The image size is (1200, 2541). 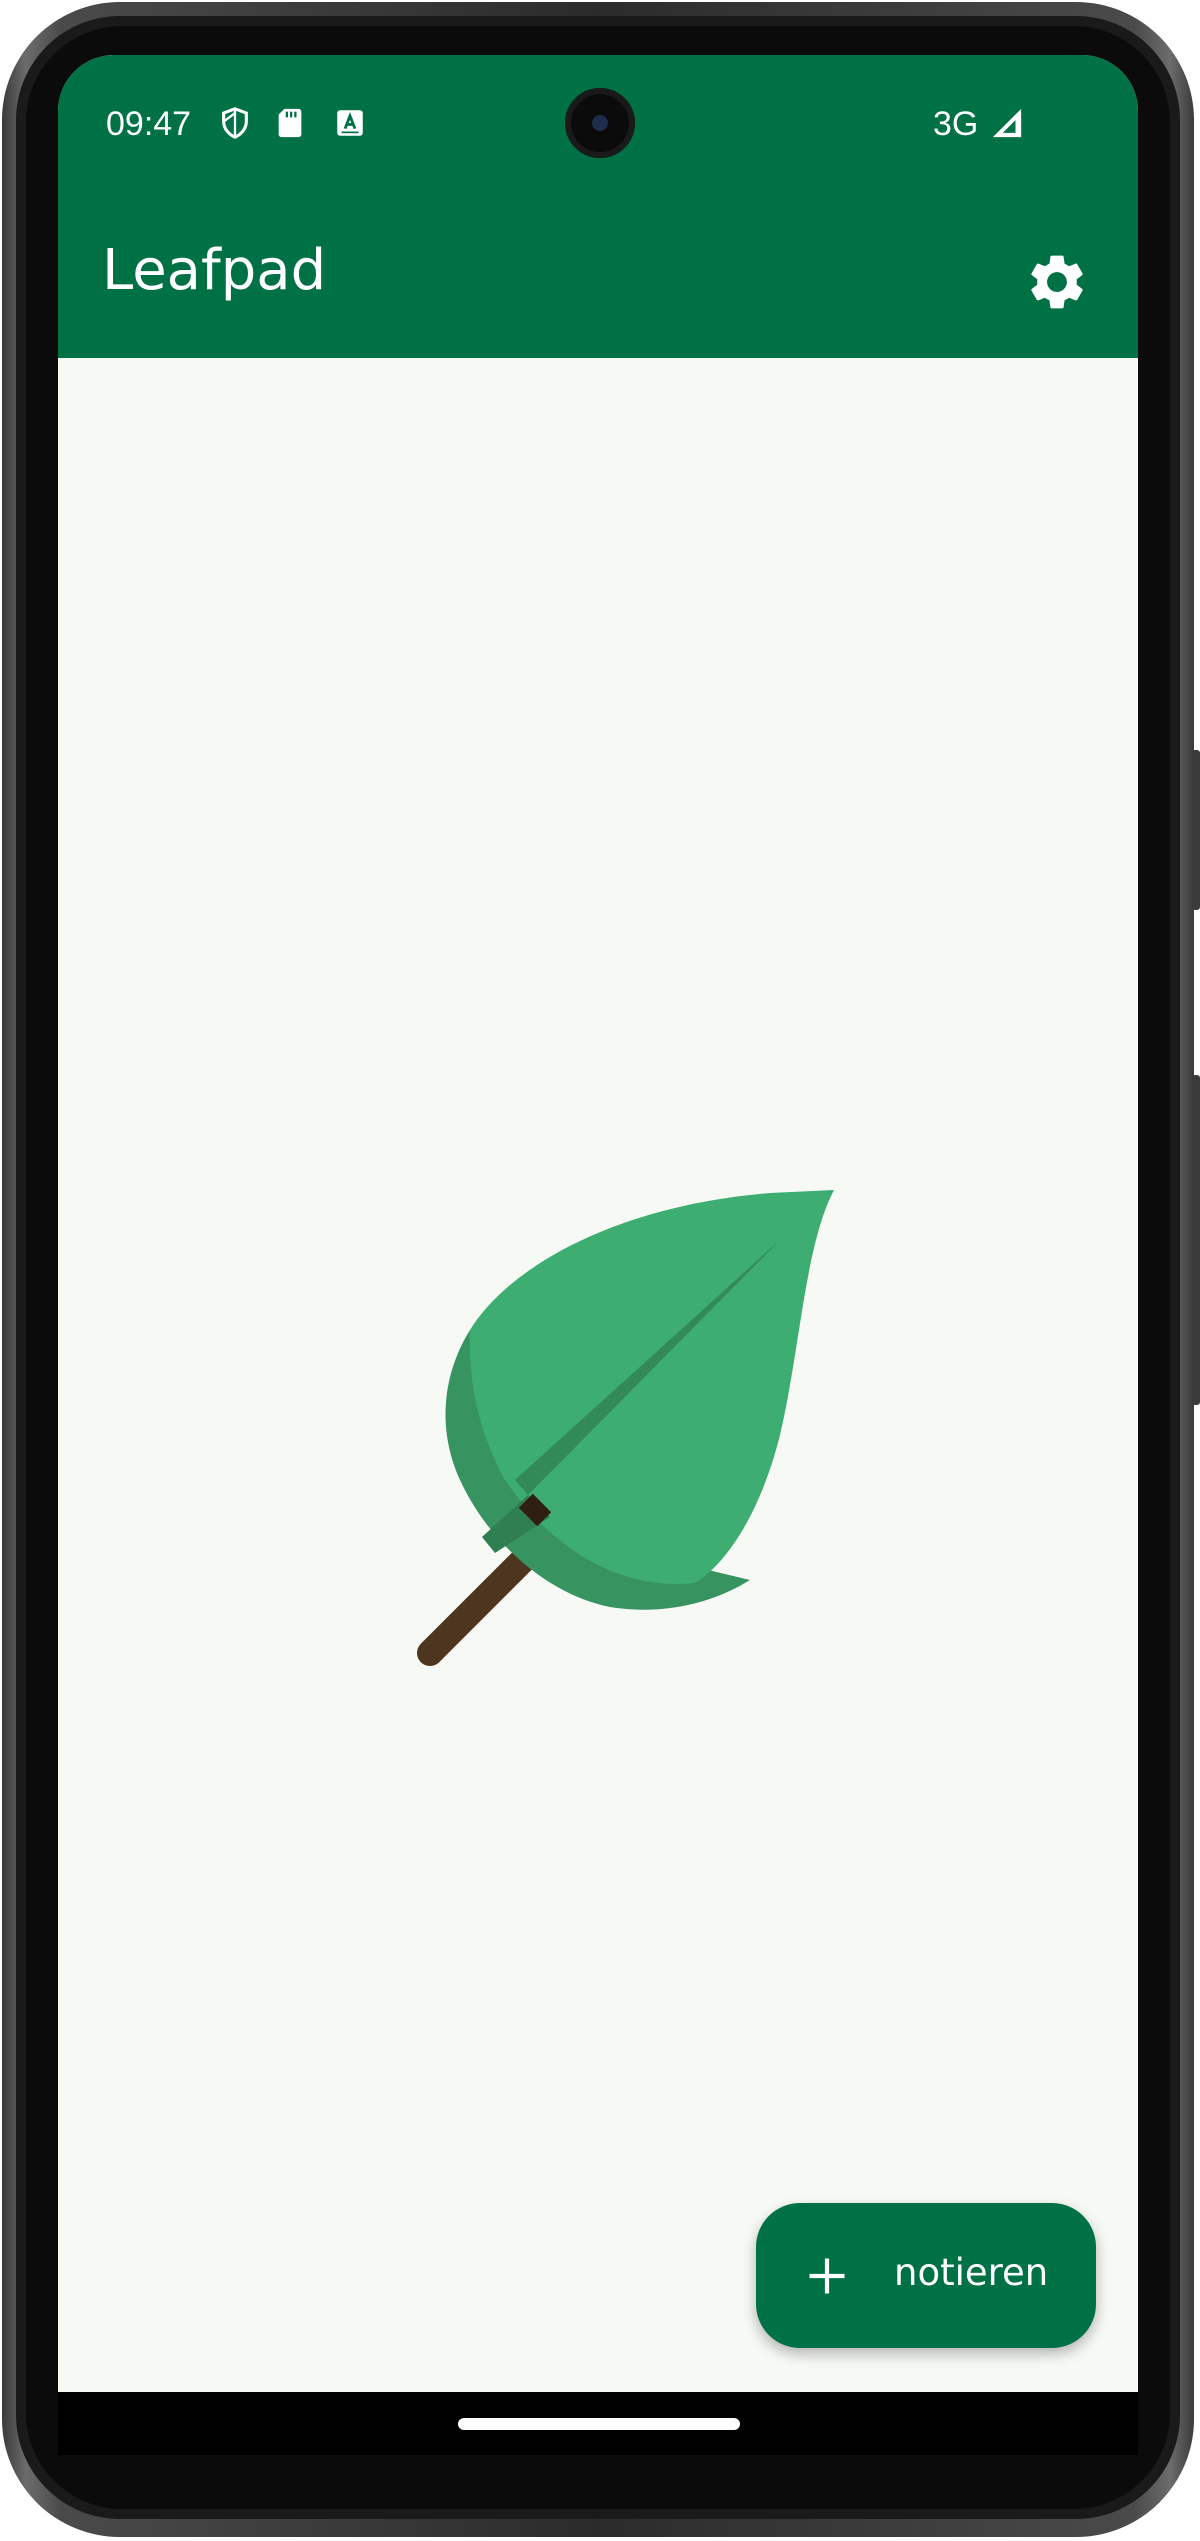 I want to click on network-type: 3G, so click(x=956, y=124).